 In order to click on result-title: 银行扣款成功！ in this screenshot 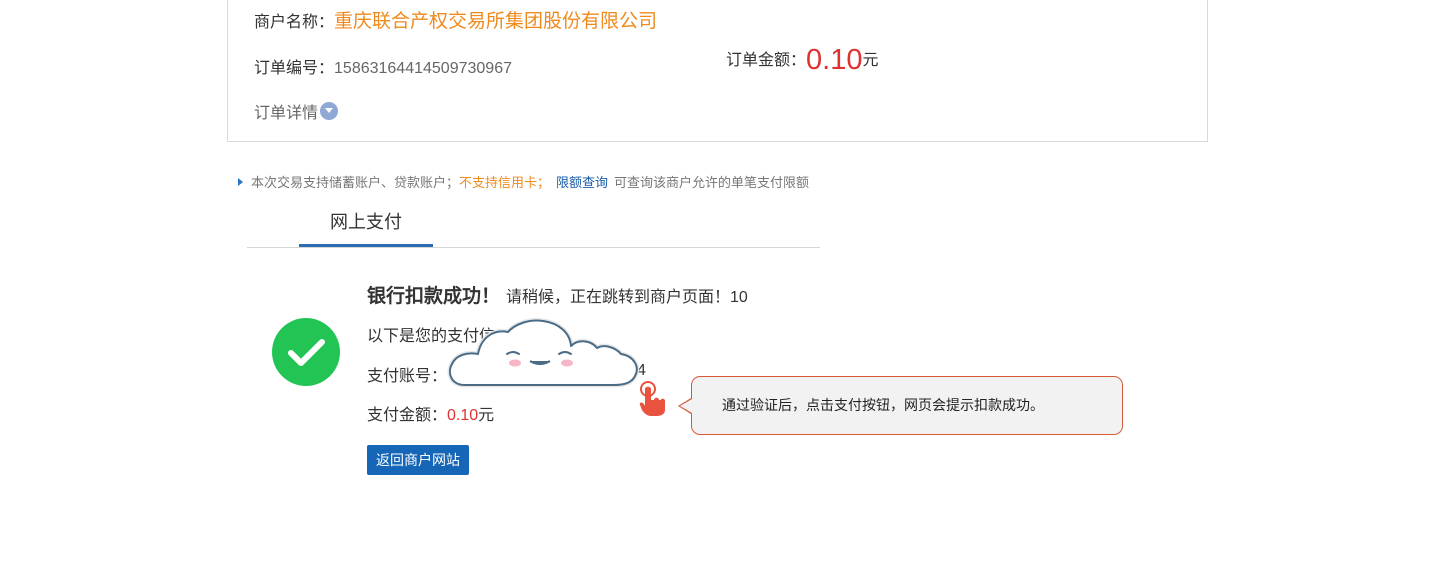, I will do `click(434, 296)`.